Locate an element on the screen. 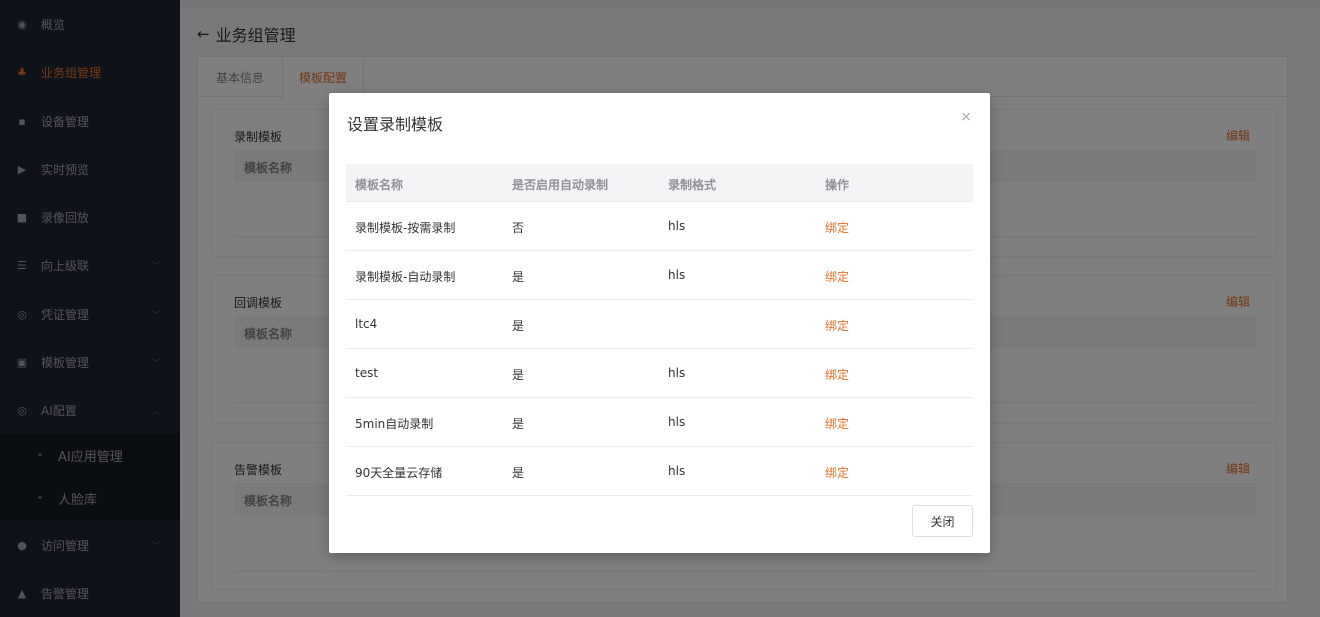 This screenshot has height=617, width=1320. column-header-format: 录制格式 is located at coordinates (692, 185).